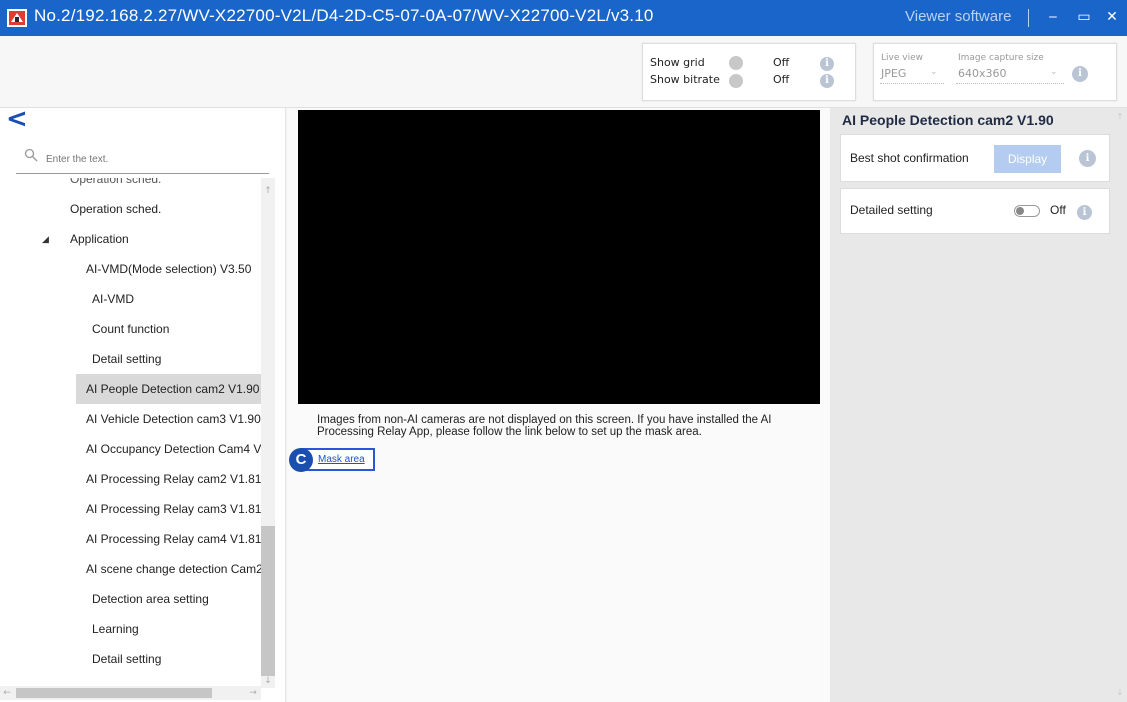 The width and height of the screenshot is (1127, 702). I want to click on live-view-value: JPEG, so click(894, 73).